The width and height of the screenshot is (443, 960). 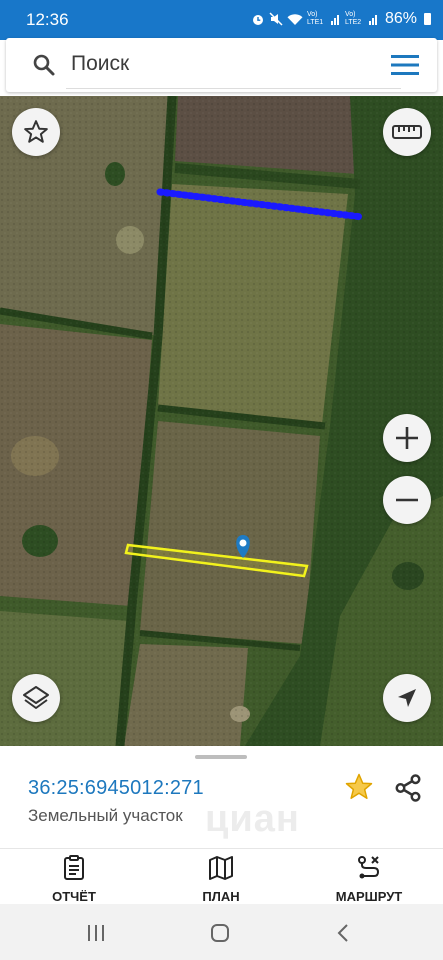 I want to click on star-outline-icon, so click(x=36, y=131).